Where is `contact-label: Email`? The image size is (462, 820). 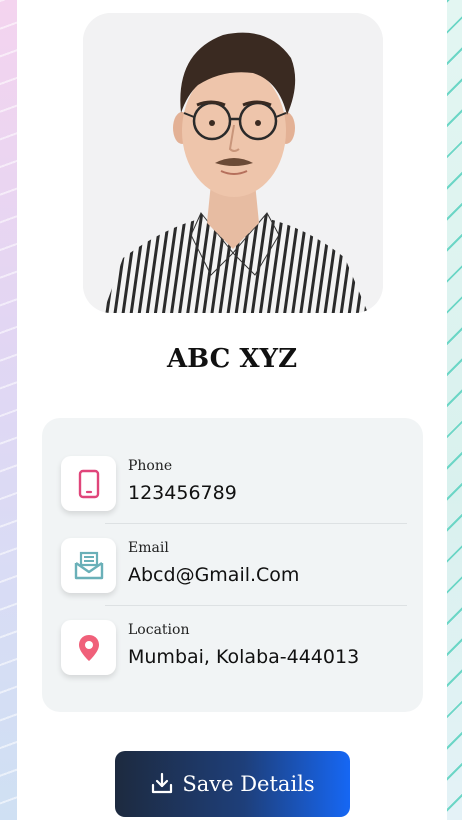
contact-label: Email is located at coordinates (148, 548).